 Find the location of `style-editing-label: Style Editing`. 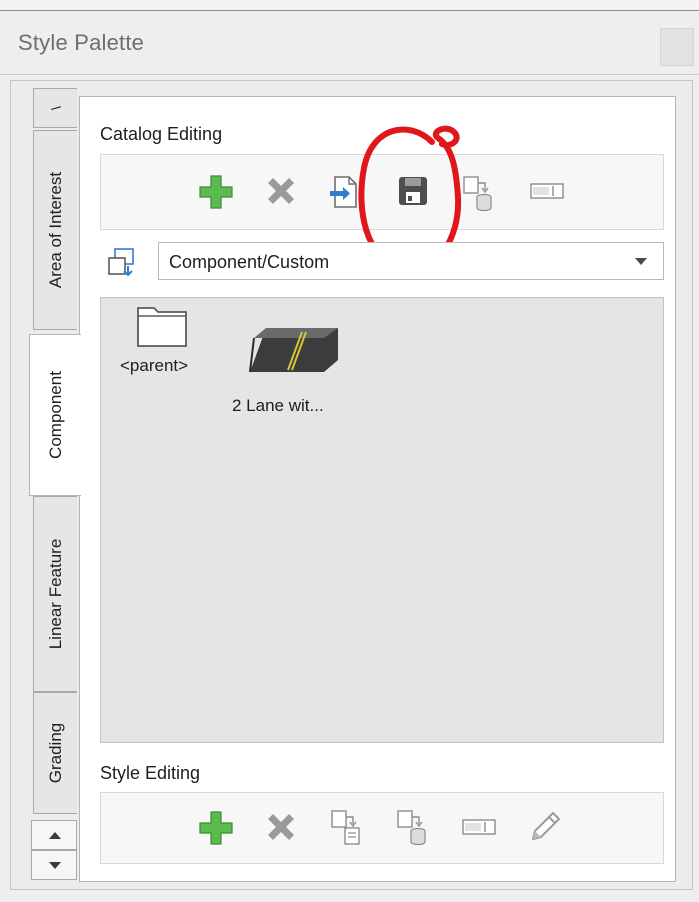

style-editing-label: Style Editing is located at coordinates (150, 773).